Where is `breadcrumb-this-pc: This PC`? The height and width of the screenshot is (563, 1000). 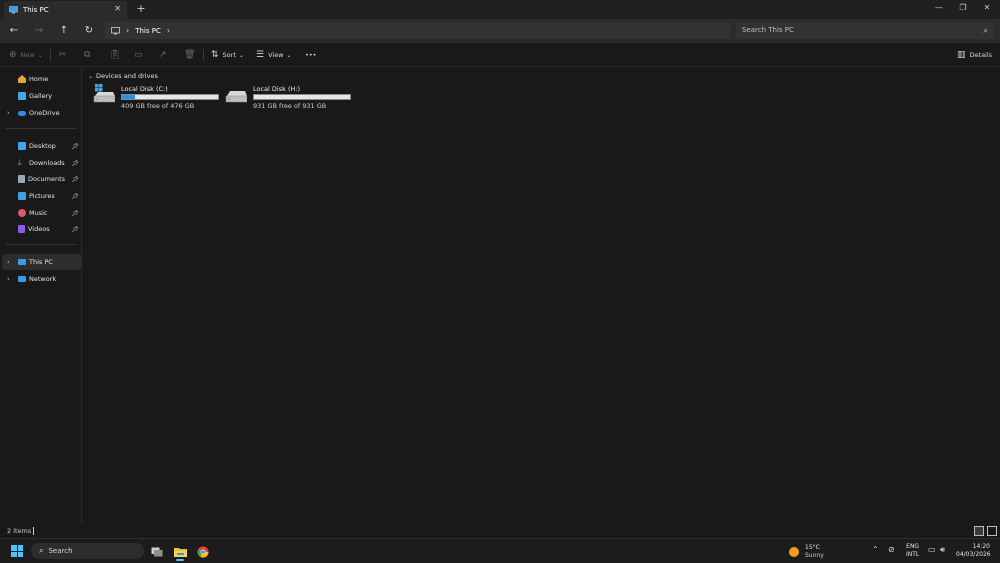
breadcrumb-this-pc: This PC is located at coordinates (148, 31).